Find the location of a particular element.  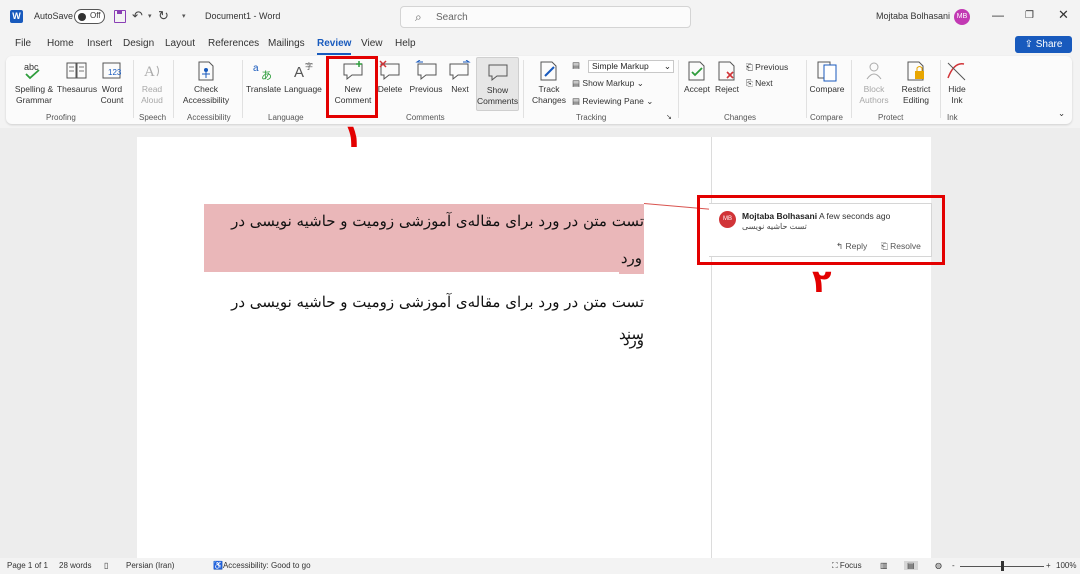

show-comments-icon is located at coordinates (497, 73).